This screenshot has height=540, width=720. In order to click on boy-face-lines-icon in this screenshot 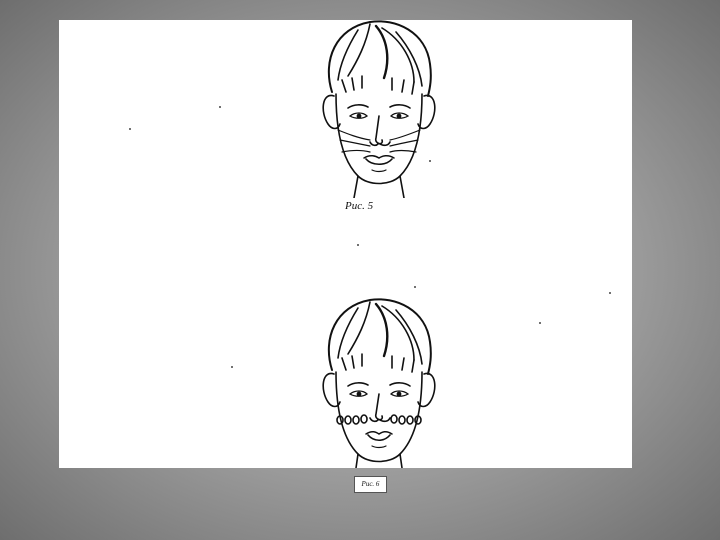, I will do `click(379, 109)`.